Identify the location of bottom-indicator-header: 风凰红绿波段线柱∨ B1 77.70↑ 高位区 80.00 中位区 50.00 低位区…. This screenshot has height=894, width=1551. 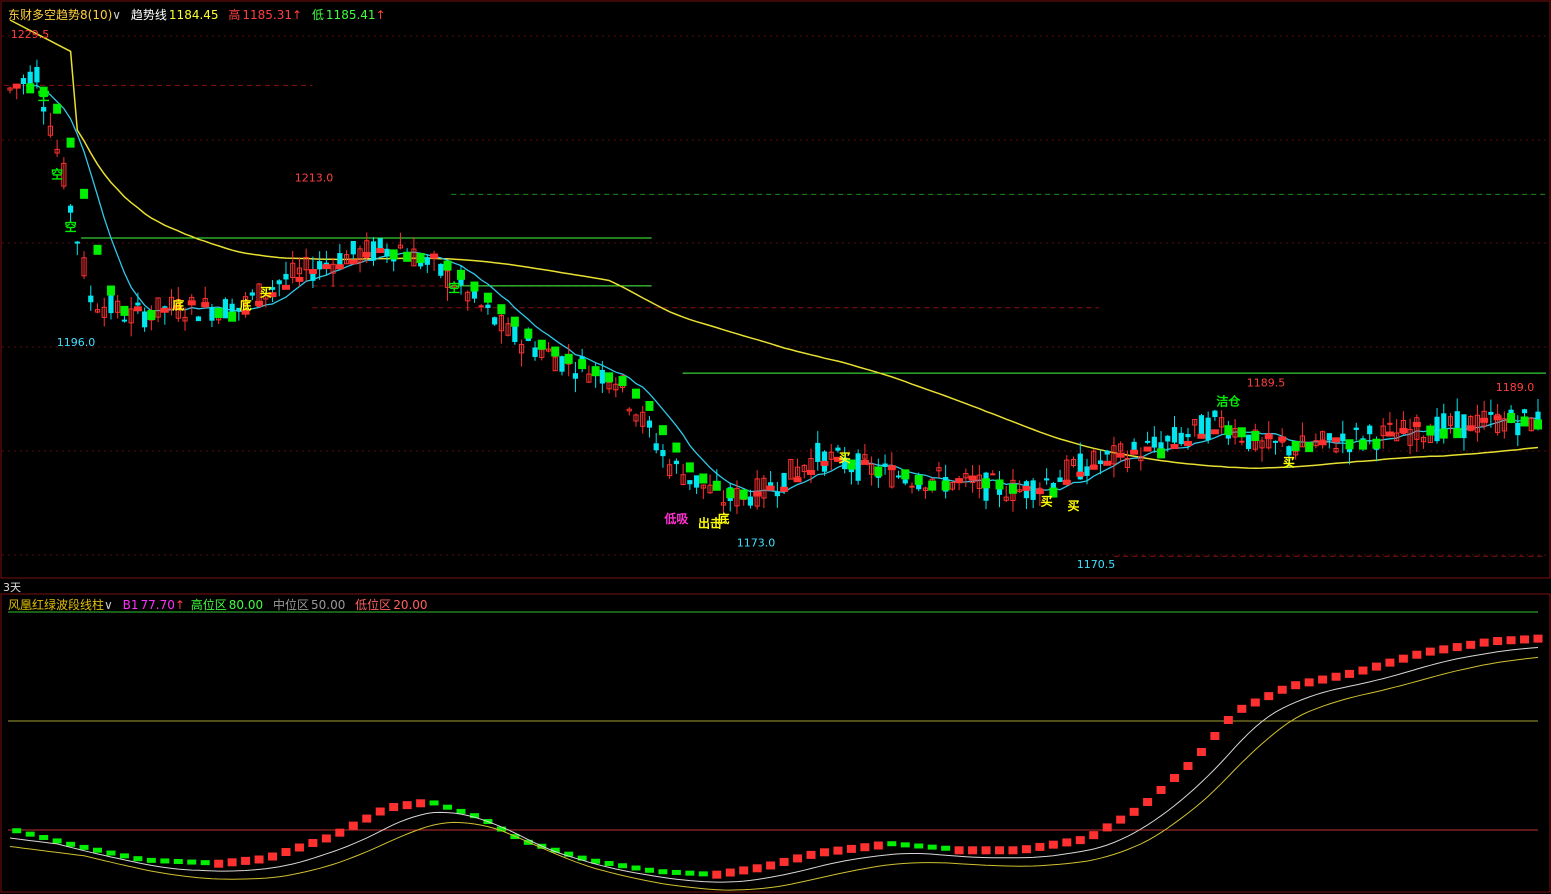
(221, 604).